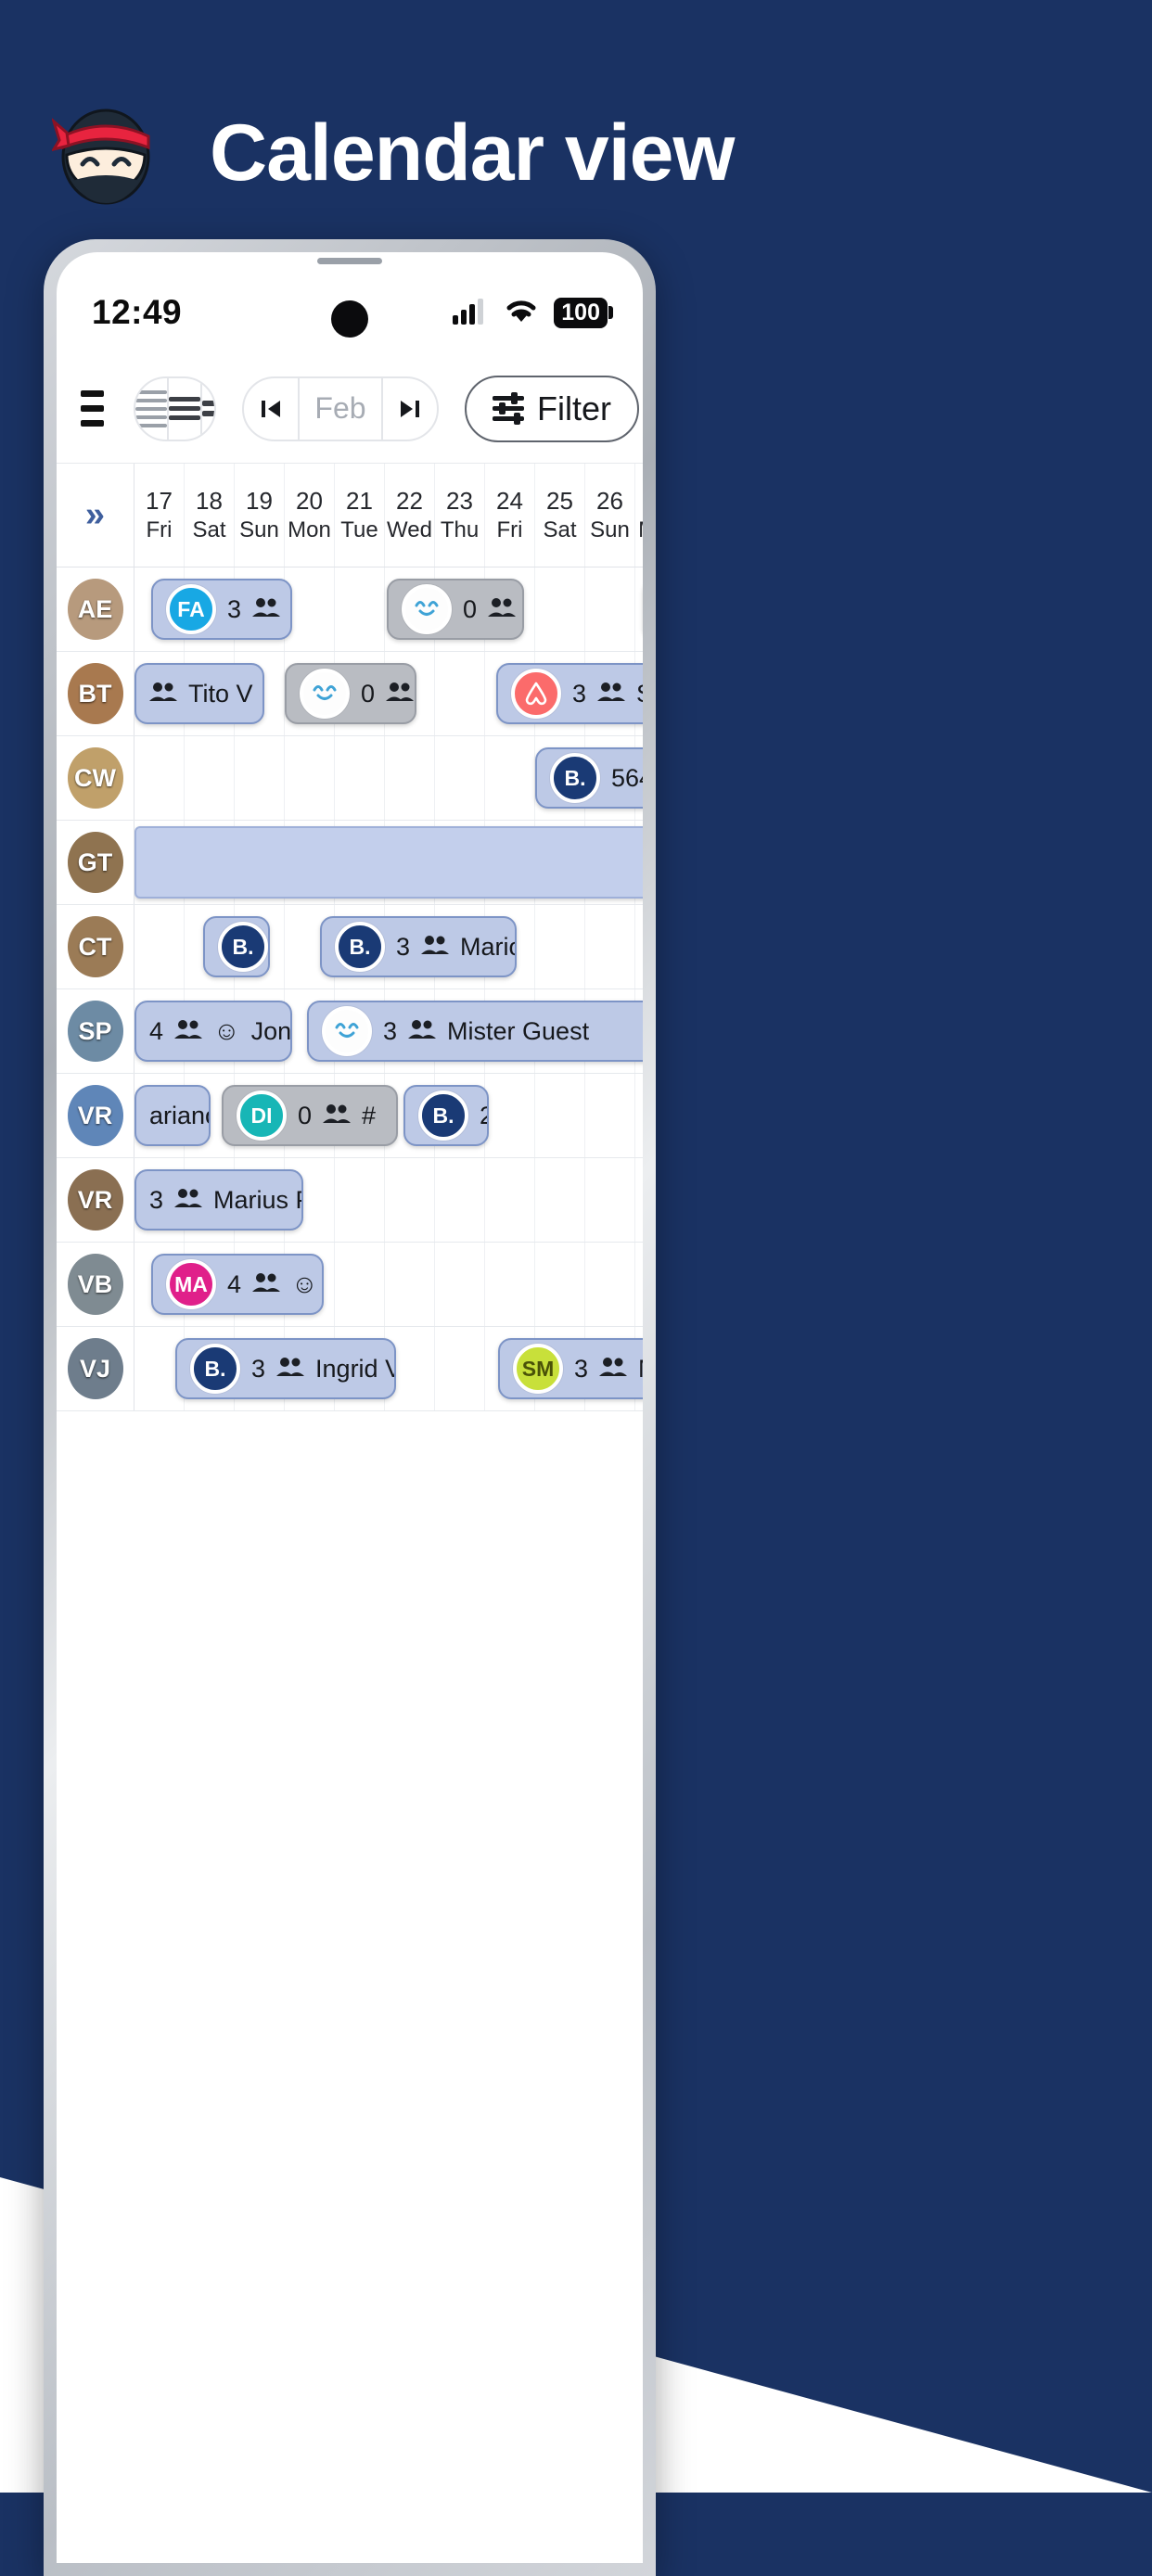 Image resolution: width=1152 pixels, height=2576 pixels. I want to click on row-timeline: B. 564, so click(388, 778).